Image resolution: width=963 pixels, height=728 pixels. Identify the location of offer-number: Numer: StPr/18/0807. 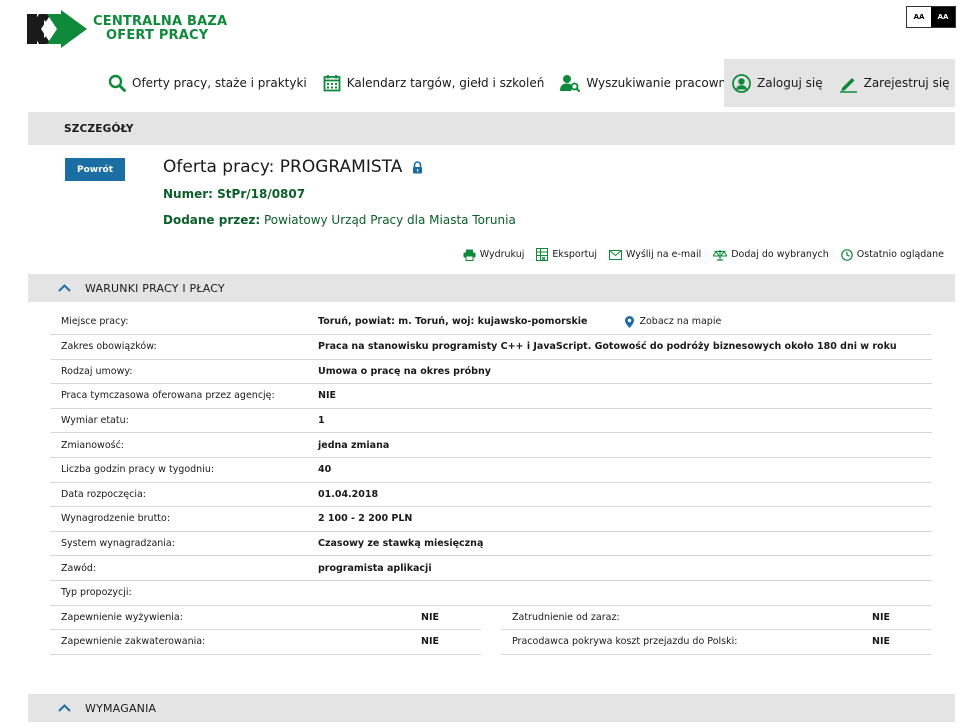
(234, 194).